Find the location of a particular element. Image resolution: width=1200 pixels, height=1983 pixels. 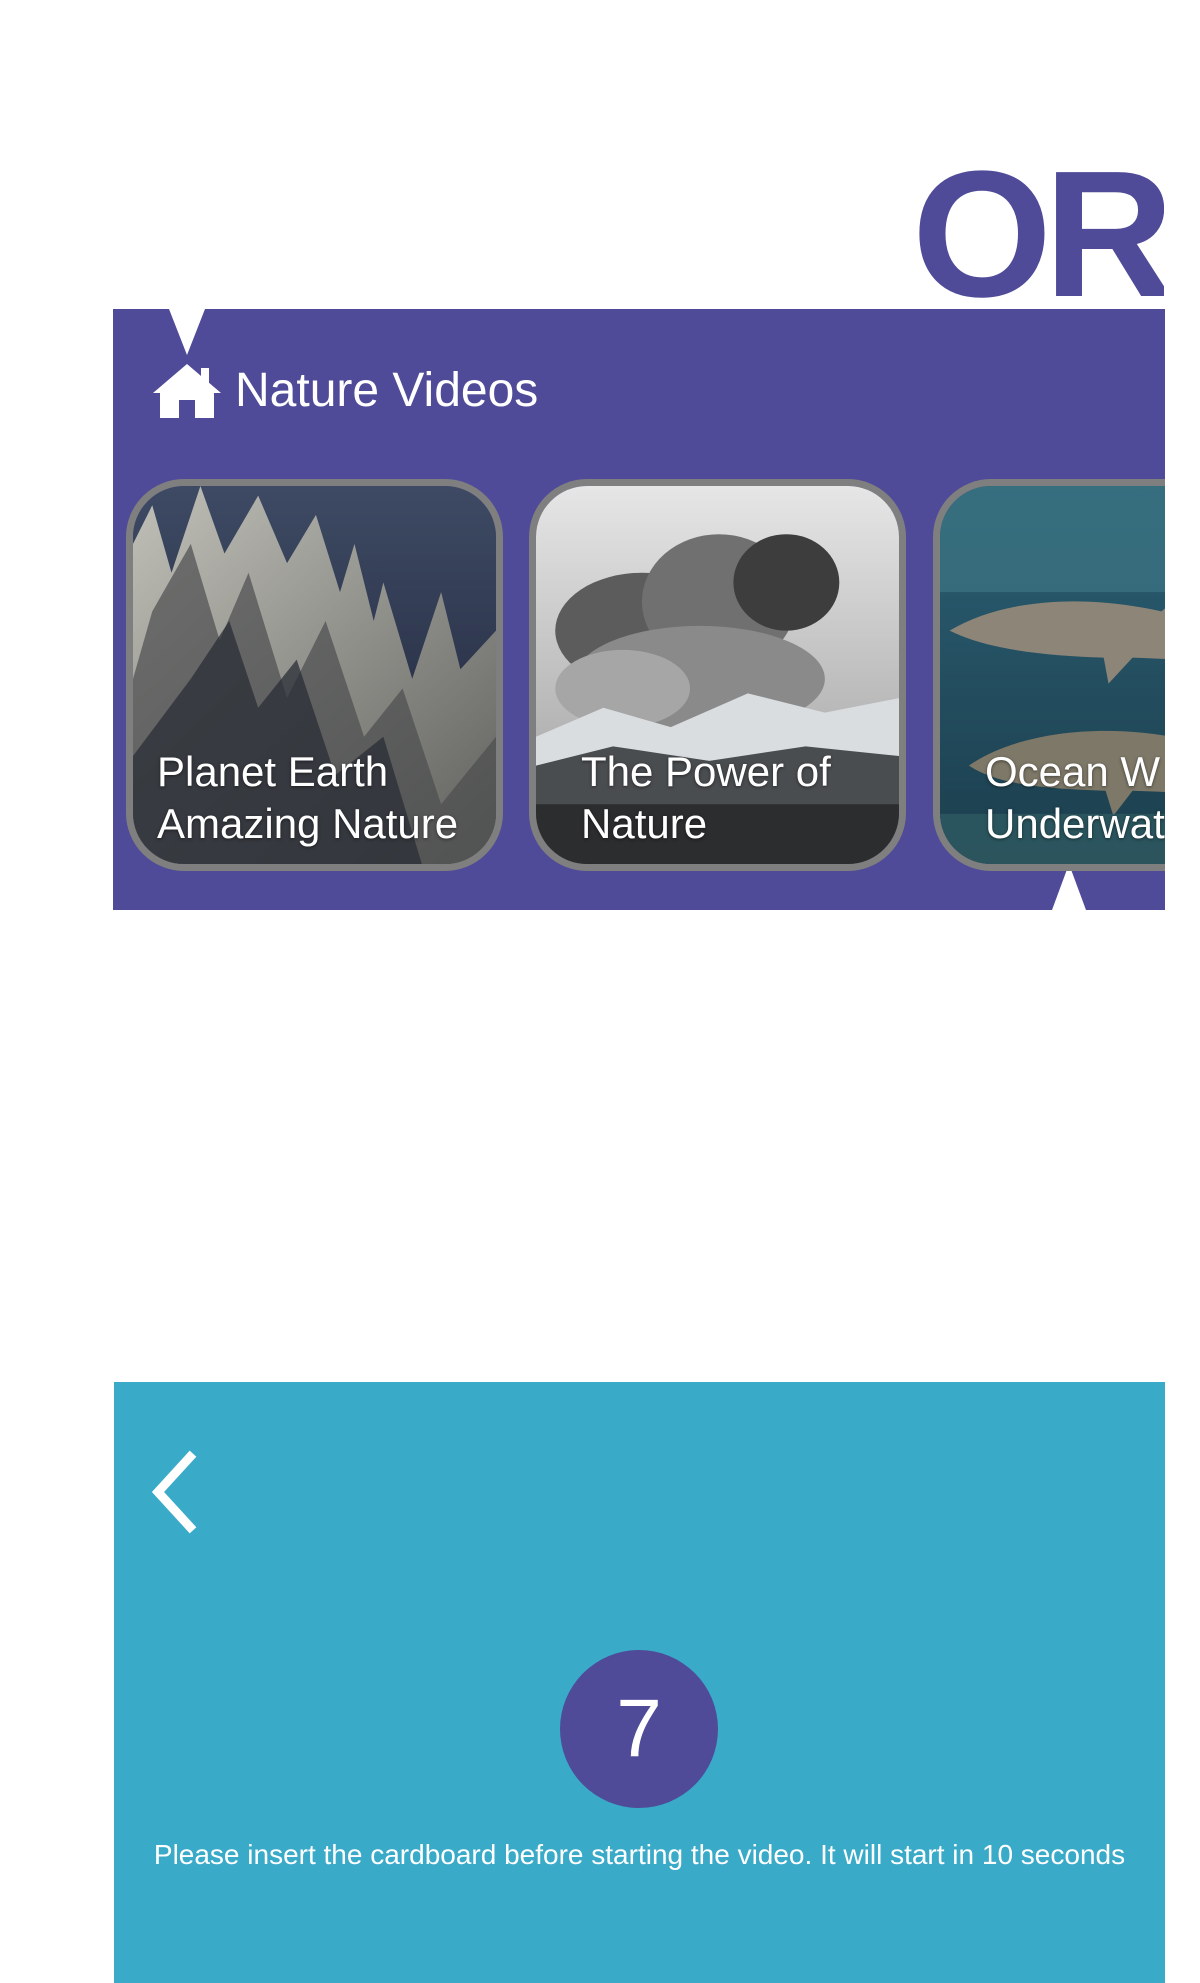

back-button is located at coordinates (174, 1492).